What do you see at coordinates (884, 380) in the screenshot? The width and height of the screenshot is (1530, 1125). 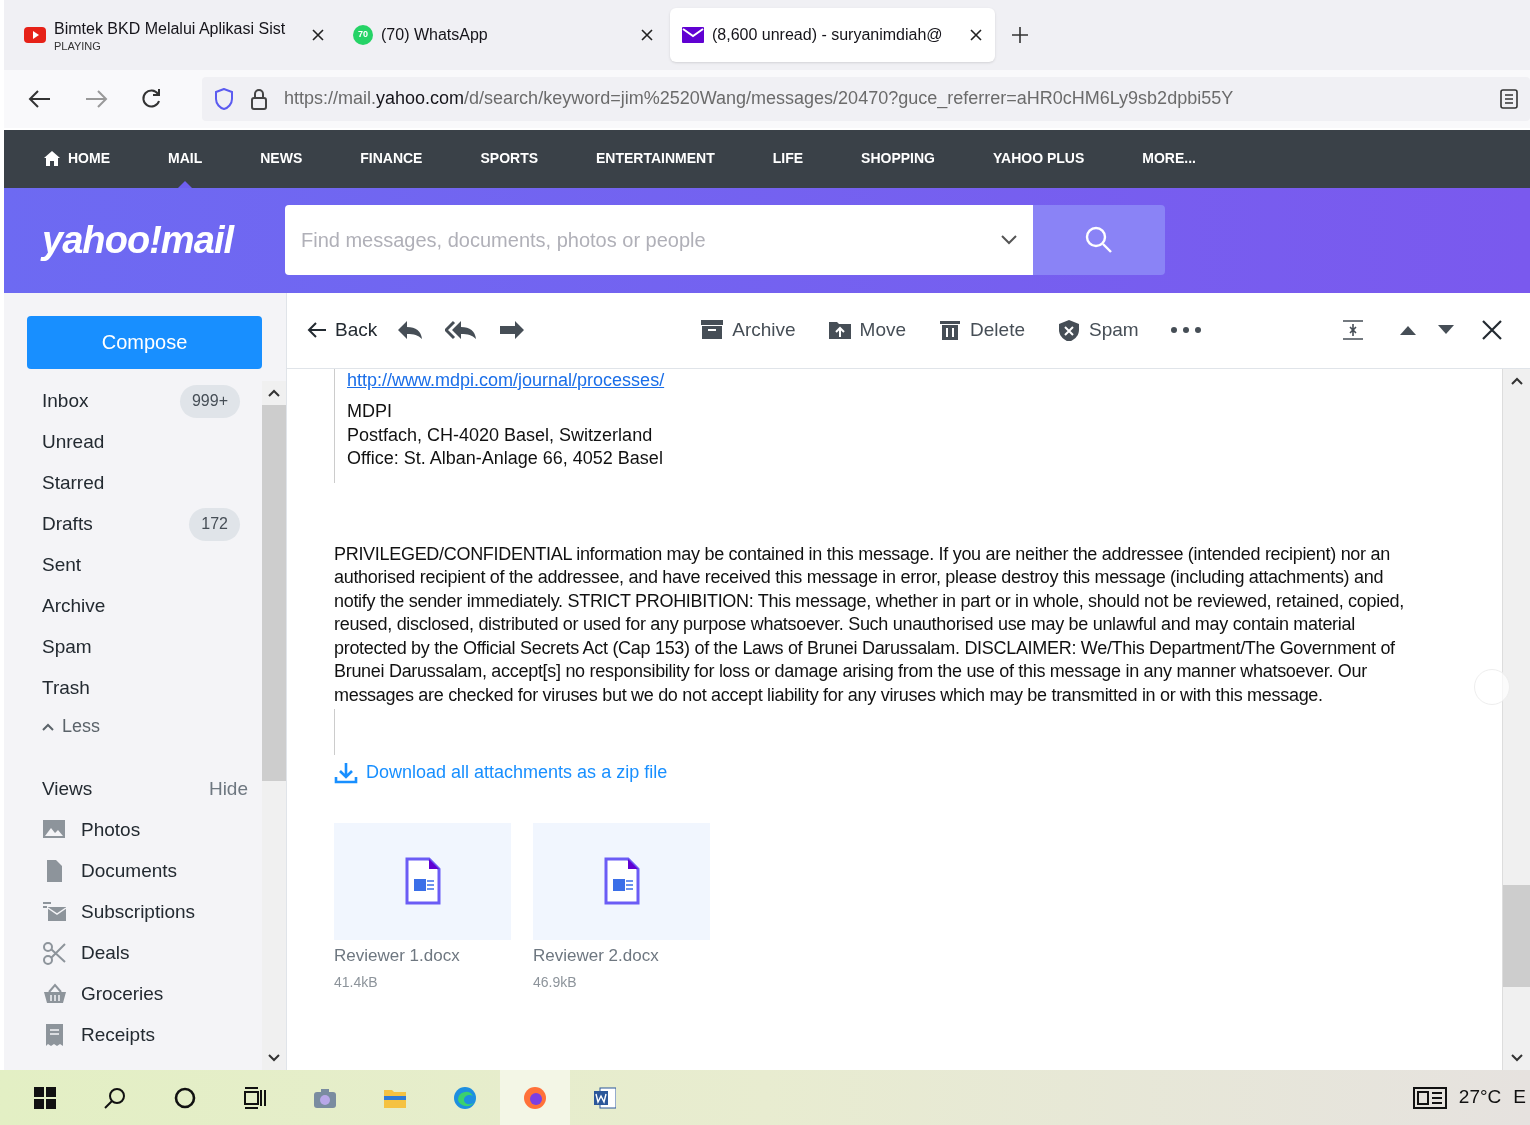 I see `link: http://www.mdpi.com/journal/processes/` at bounding box center [884, 380].